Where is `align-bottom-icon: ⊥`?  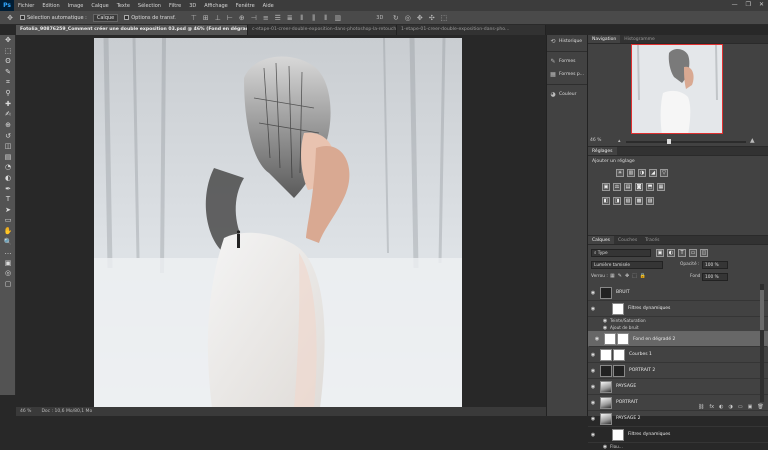 align-bottom-icon: ⊥ is located at coordinates (218, 18).